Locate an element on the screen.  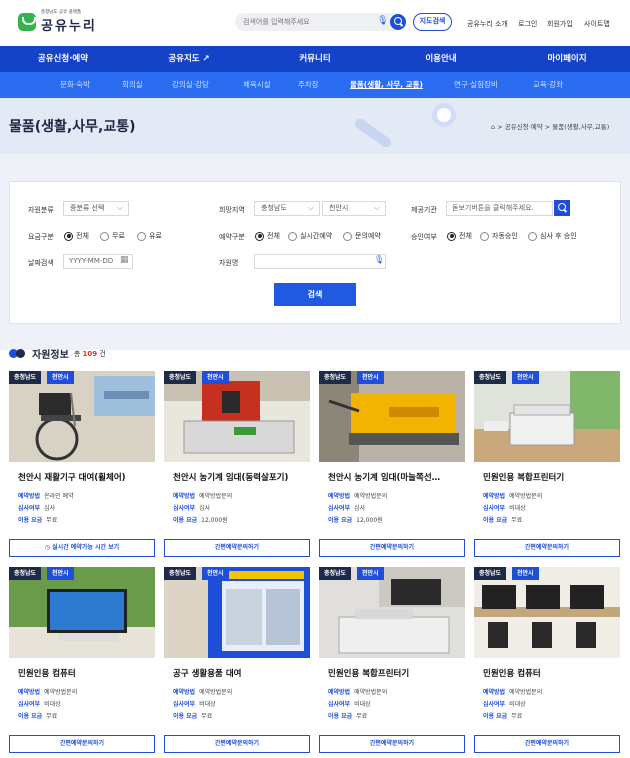
radio-label: 문의예약 is located at coordinates (368, 236).